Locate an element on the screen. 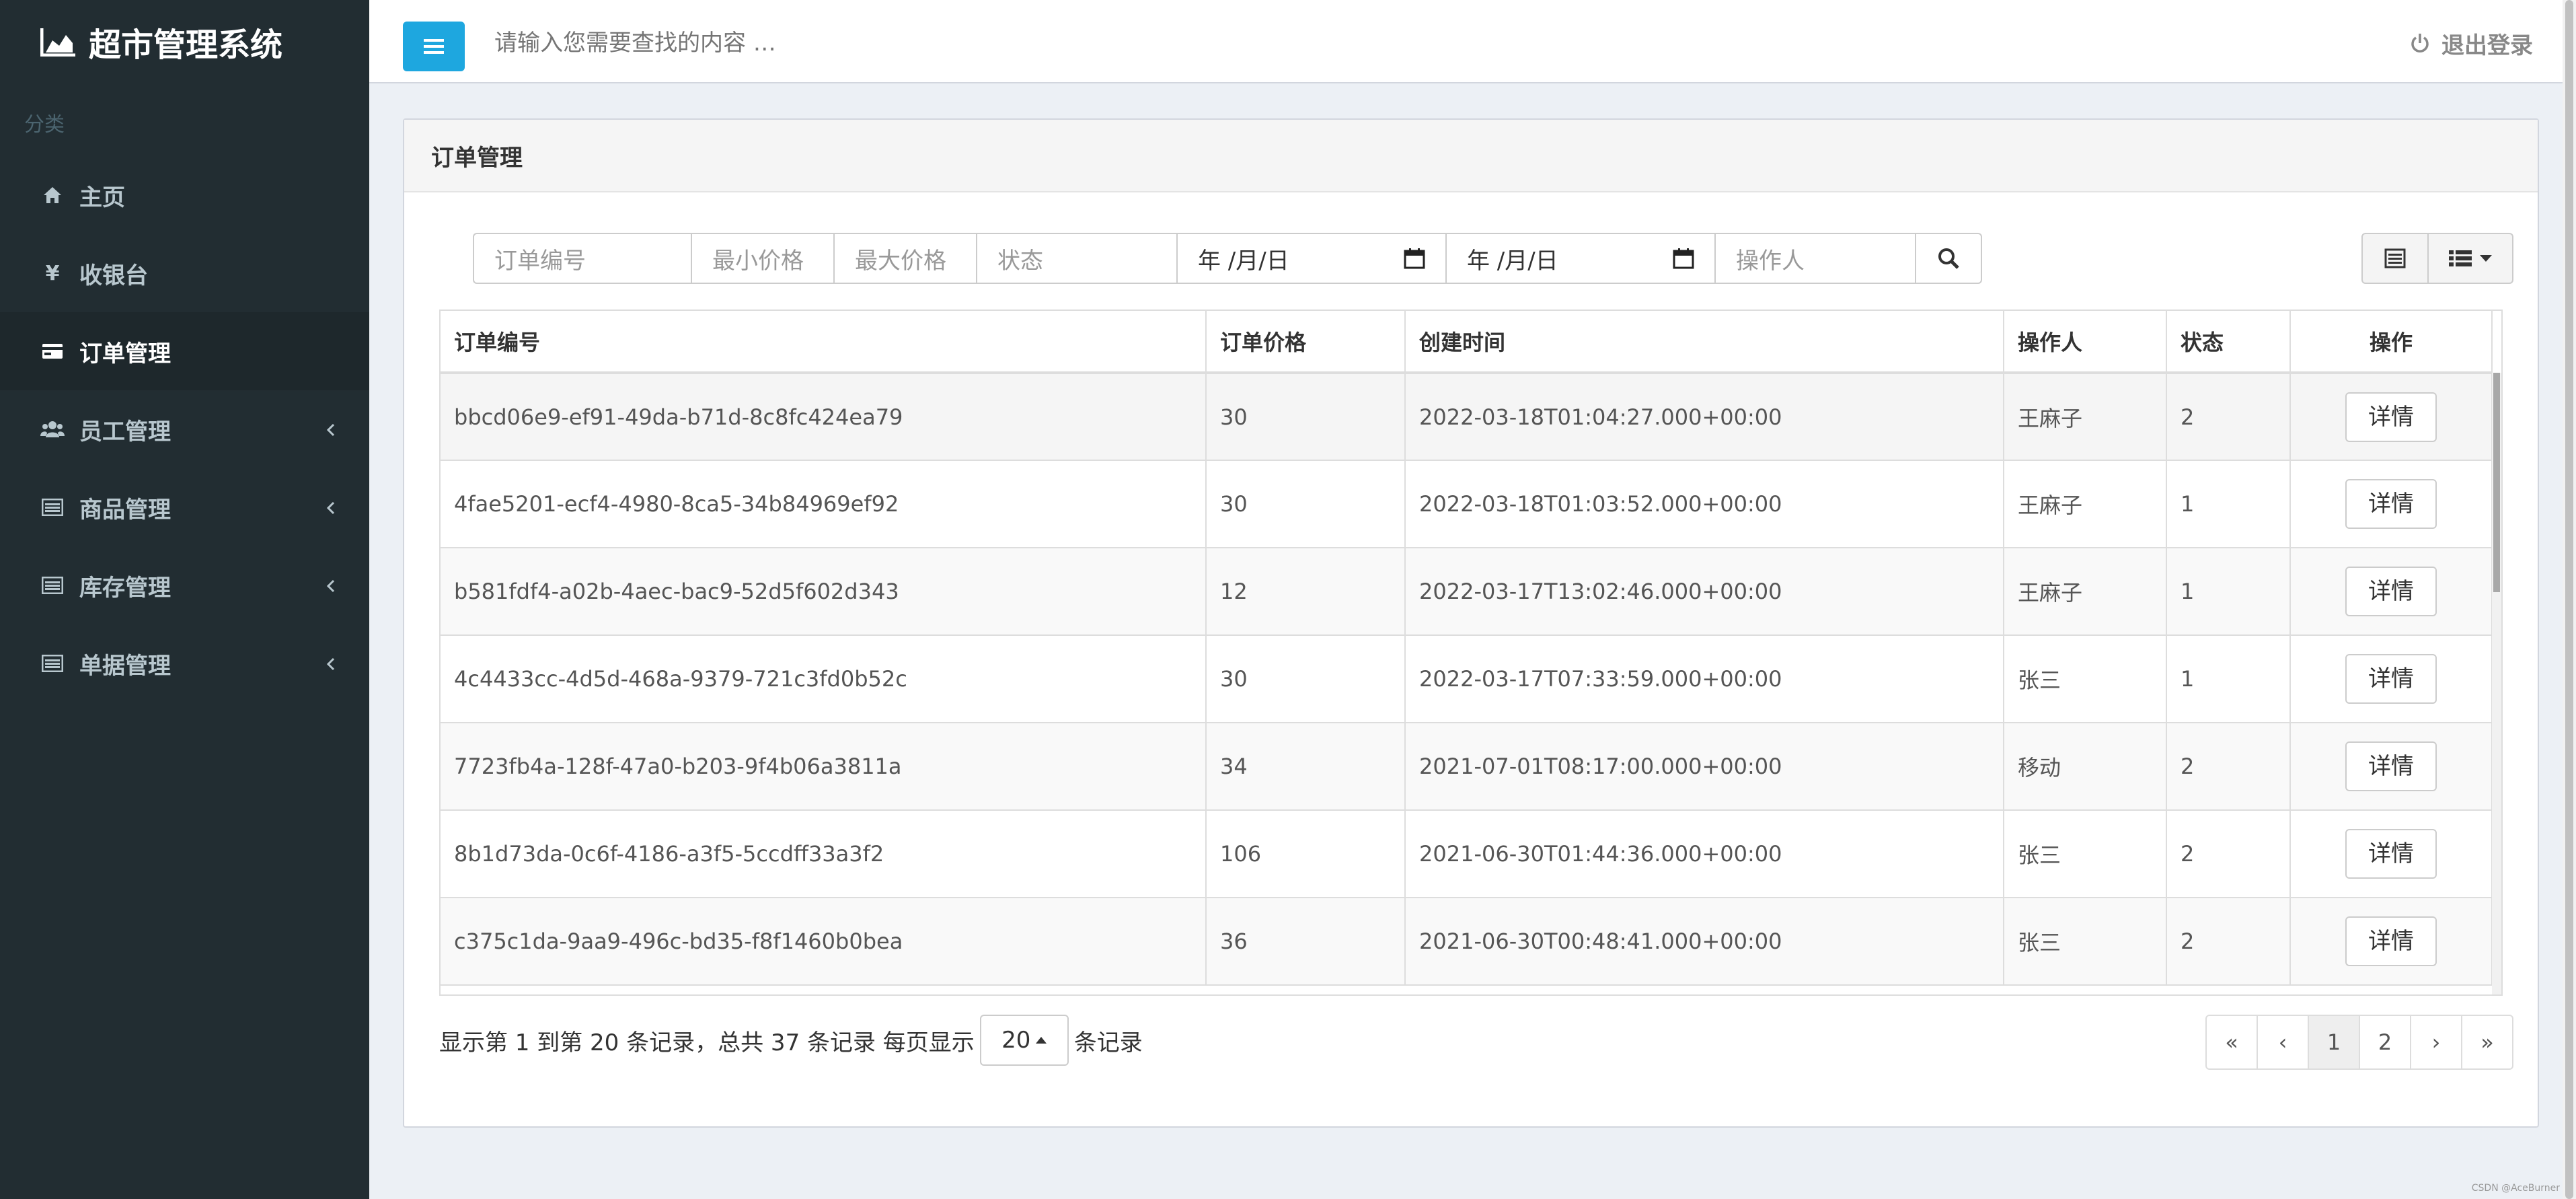 The width and height of the screenshot is (2576, 1199). cell-order-no: bbcd06e9-ef91-49da-b71d-8c8fc424ea79 is located at coordinates (824, 417).